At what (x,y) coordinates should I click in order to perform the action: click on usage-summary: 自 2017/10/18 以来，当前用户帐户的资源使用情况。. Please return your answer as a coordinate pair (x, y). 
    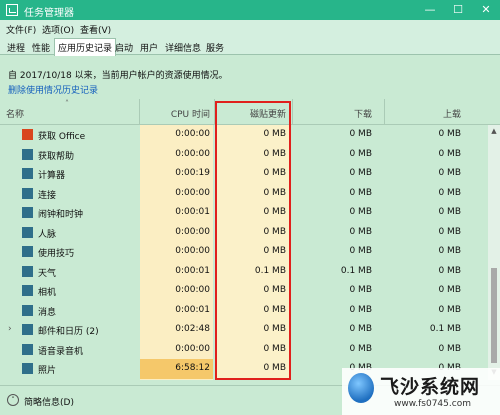
    Looking at the image, I should click on (118, 76).